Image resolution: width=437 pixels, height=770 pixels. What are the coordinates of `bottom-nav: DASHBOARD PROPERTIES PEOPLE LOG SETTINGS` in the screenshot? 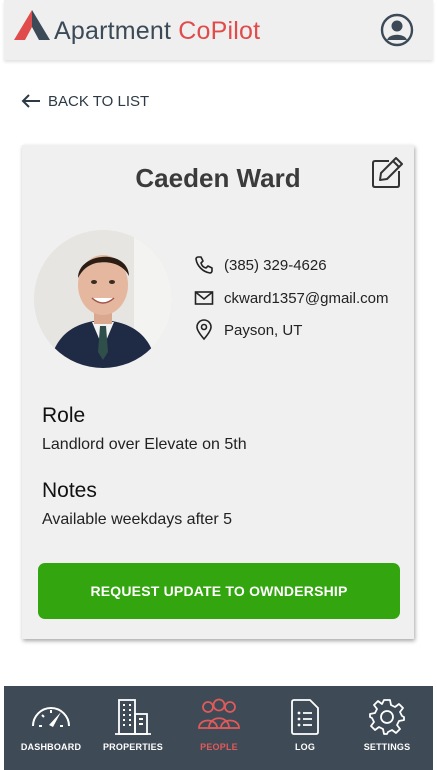 It's located at (218, 728).